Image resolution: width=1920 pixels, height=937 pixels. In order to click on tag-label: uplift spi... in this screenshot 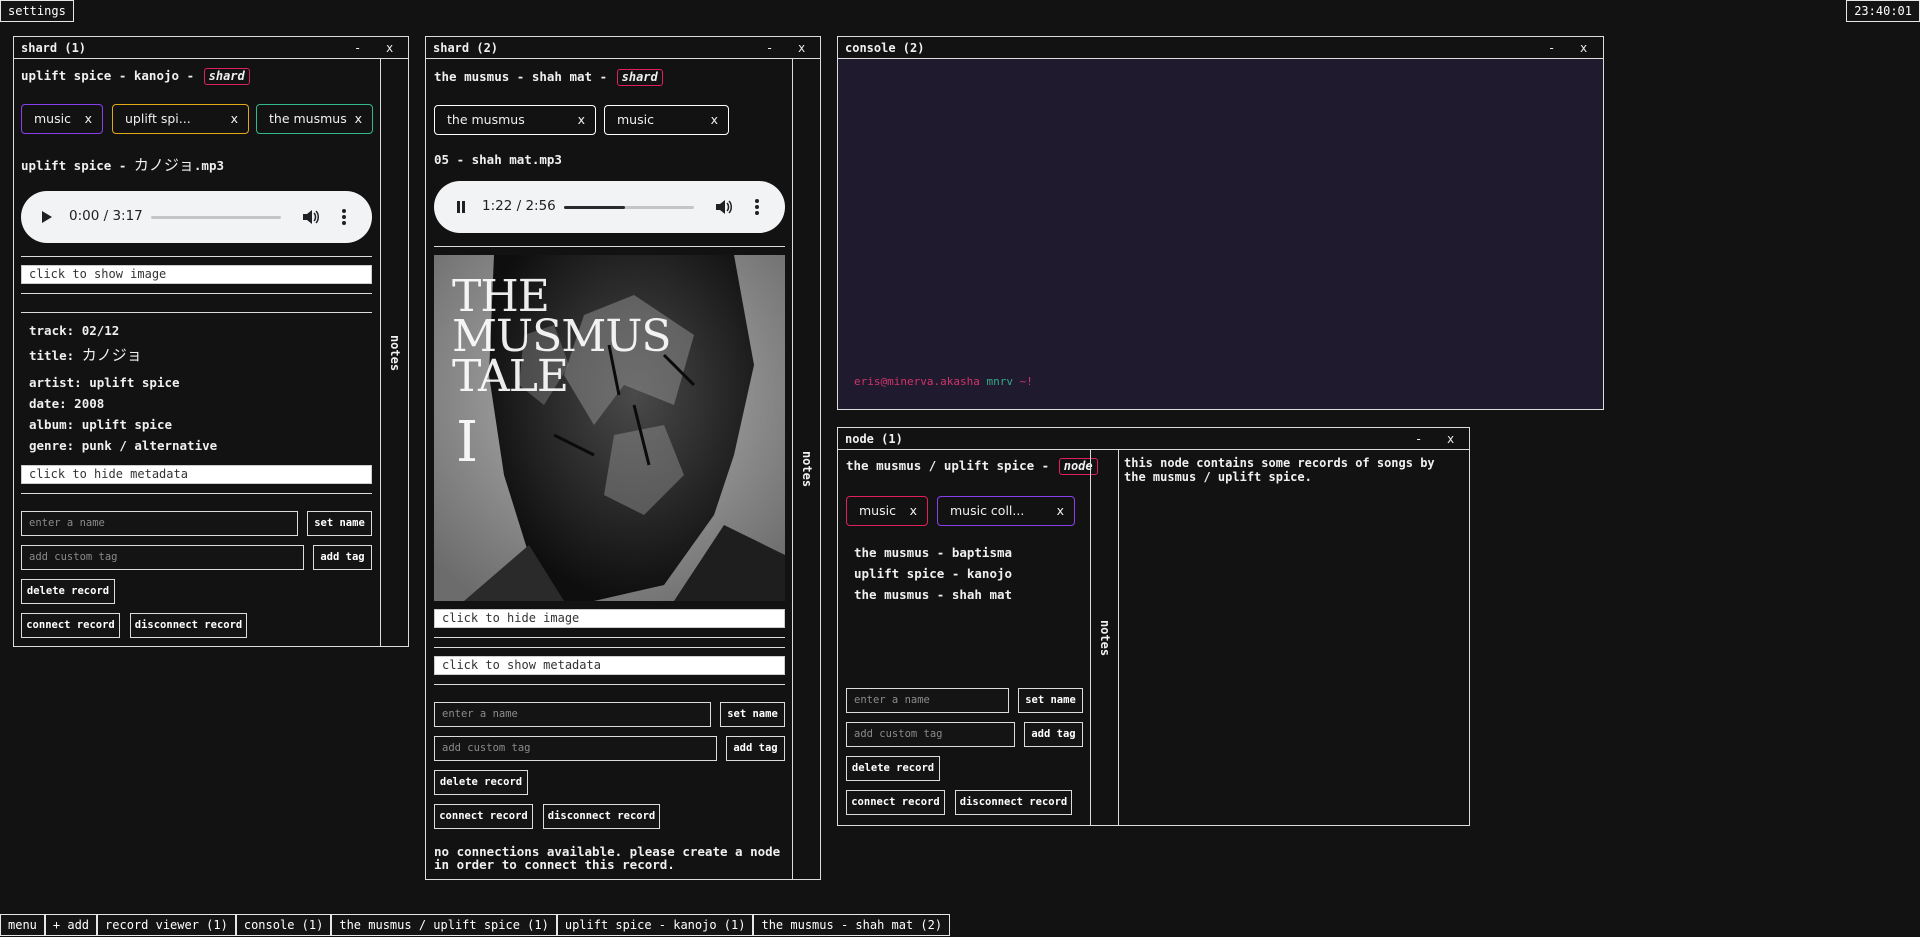, I will do `click(158, 118)`.